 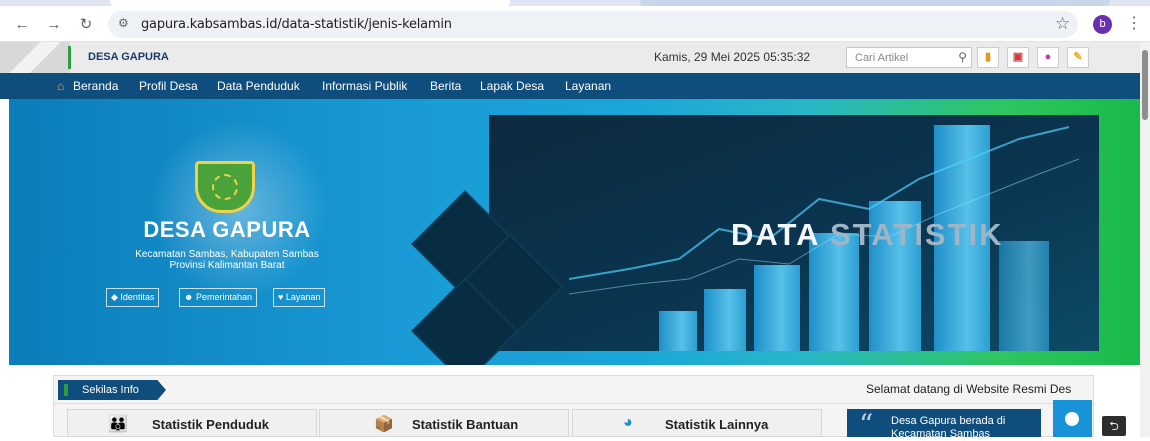 What do you see at coordinates (882, 58) in the screenshot?
I see `search-placeholder: Cari Artikel` at bounding box center [882, 58].